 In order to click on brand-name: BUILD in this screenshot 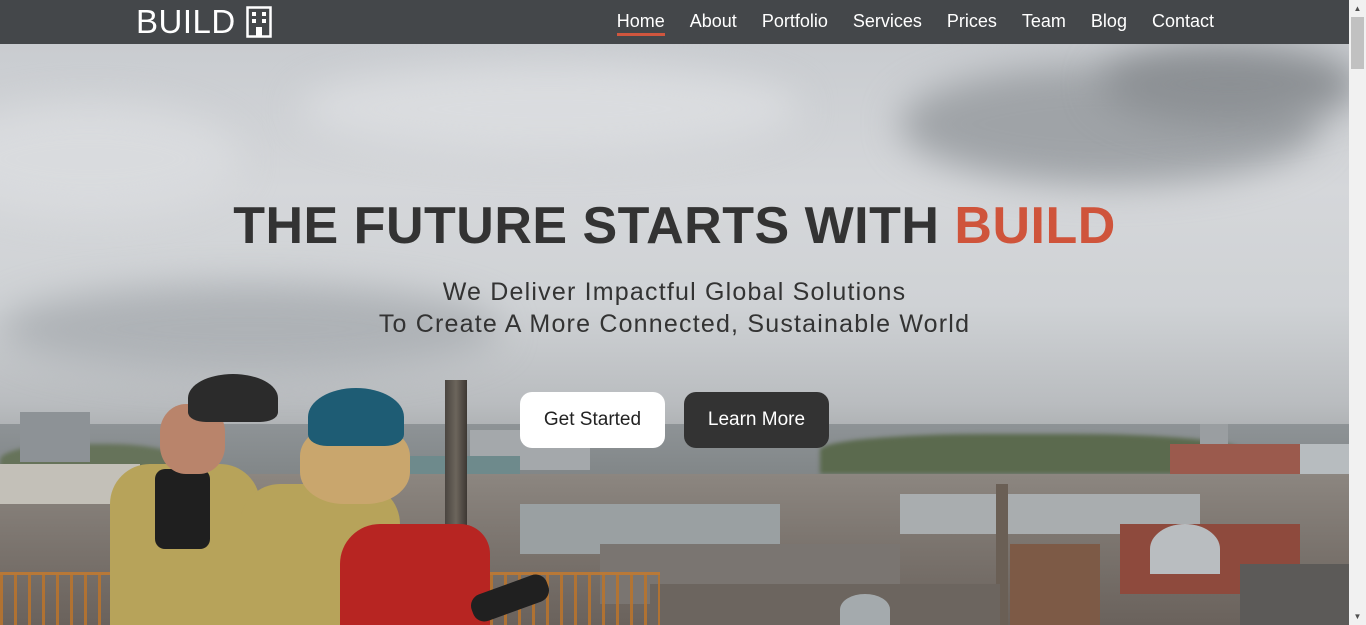, I will do `click(186, 21)`.